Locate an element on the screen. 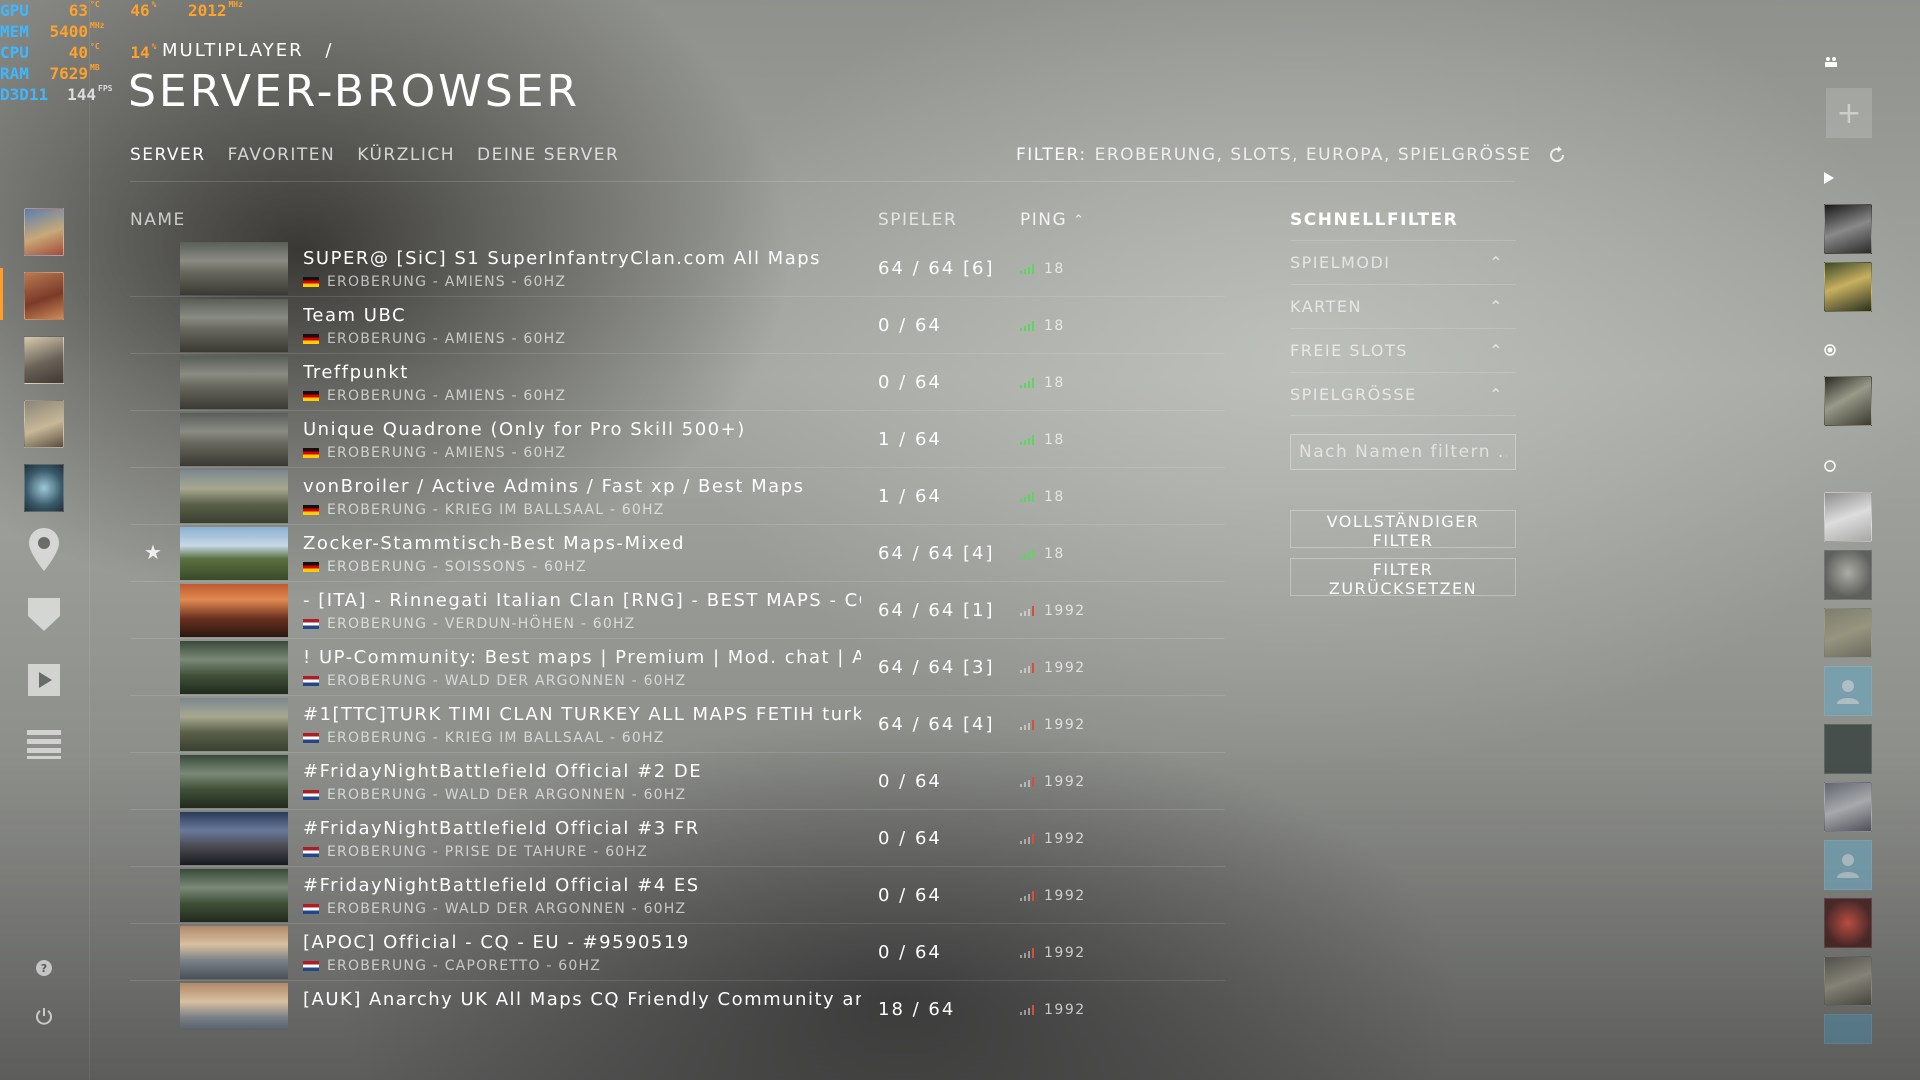 The height and width of the screenshot is (1080, 1920). server-meta: EROBERUNG - VERDUN-HÖHEN - 60HZ is located at coordinates (469, 624).